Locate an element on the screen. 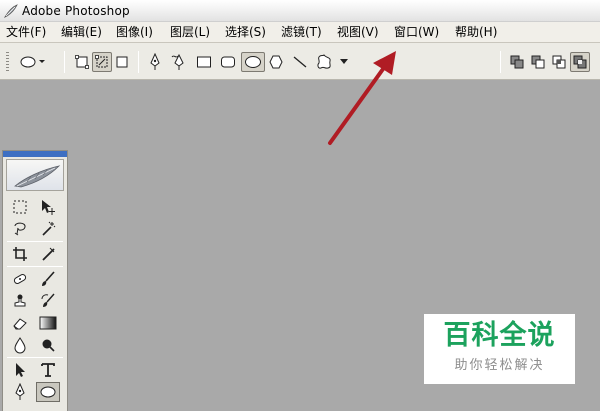 The image size is (600, 411). title-bar: Adobe Photoshop is located at coordinates (300, 11).